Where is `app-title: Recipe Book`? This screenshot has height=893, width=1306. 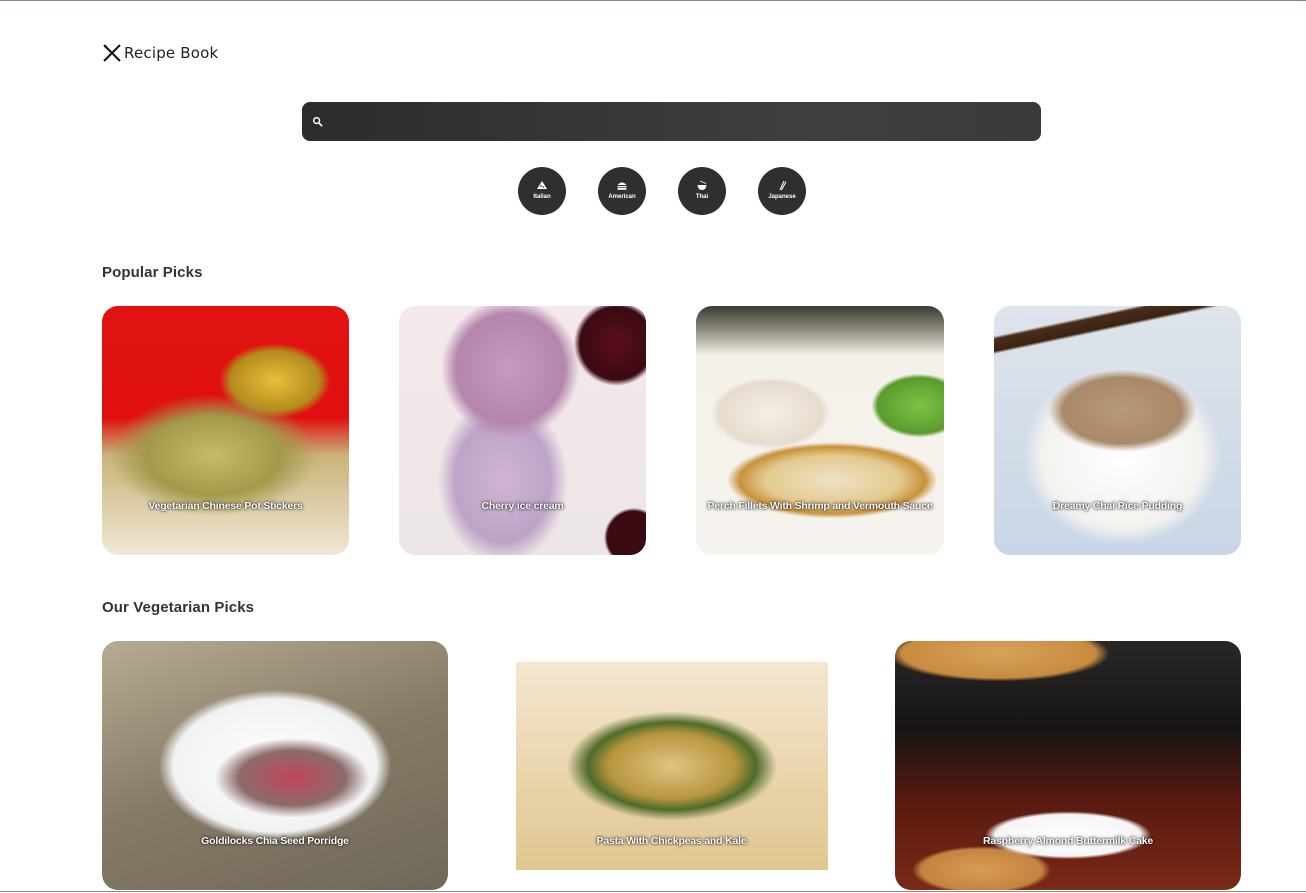 app-title: Recipe Book is located at coordinates (171, 53).